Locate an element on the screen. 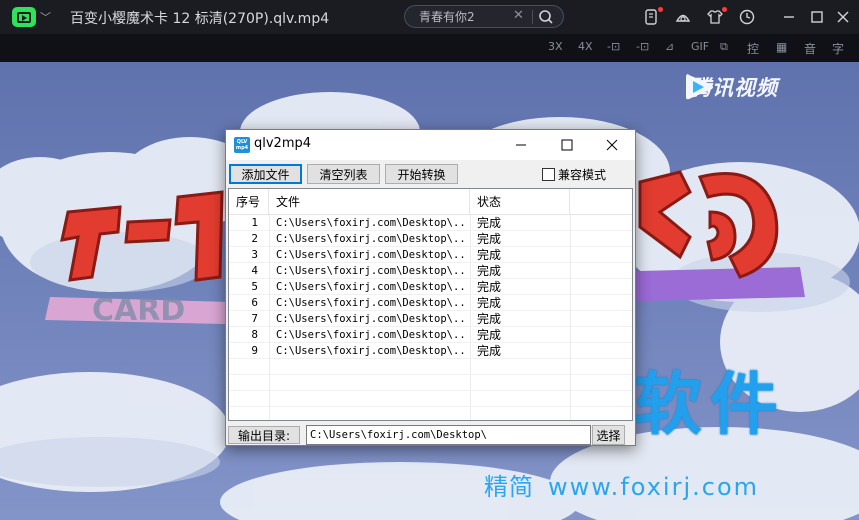 Image resolution: width=859 pixels, height=520 pixels. dialog-close-button is located at coordinates (612, 145).